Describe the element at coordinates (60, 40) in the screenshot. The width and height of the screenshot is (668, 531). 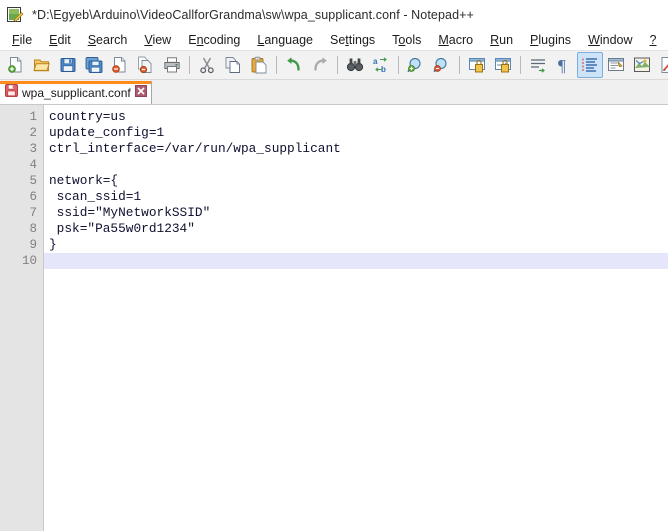
I see `menu-edit: Edit` at that location.